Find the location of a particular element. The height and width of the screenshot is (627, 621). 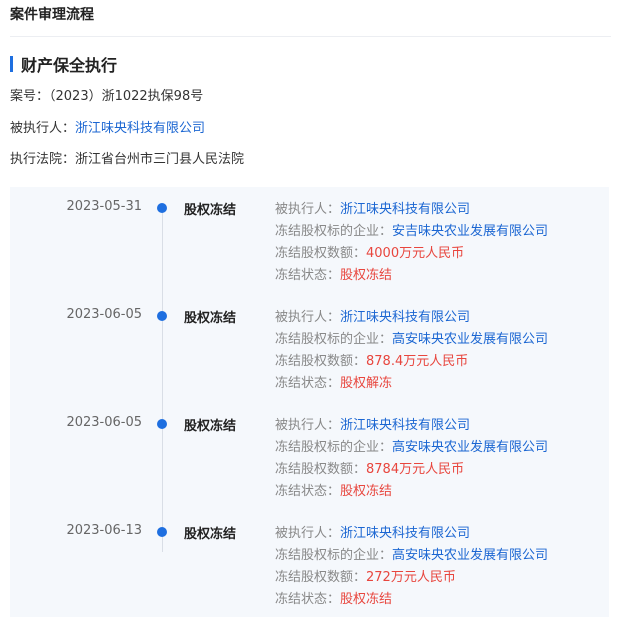

court-label: 执行法院： is located at coordinates (43, 159).